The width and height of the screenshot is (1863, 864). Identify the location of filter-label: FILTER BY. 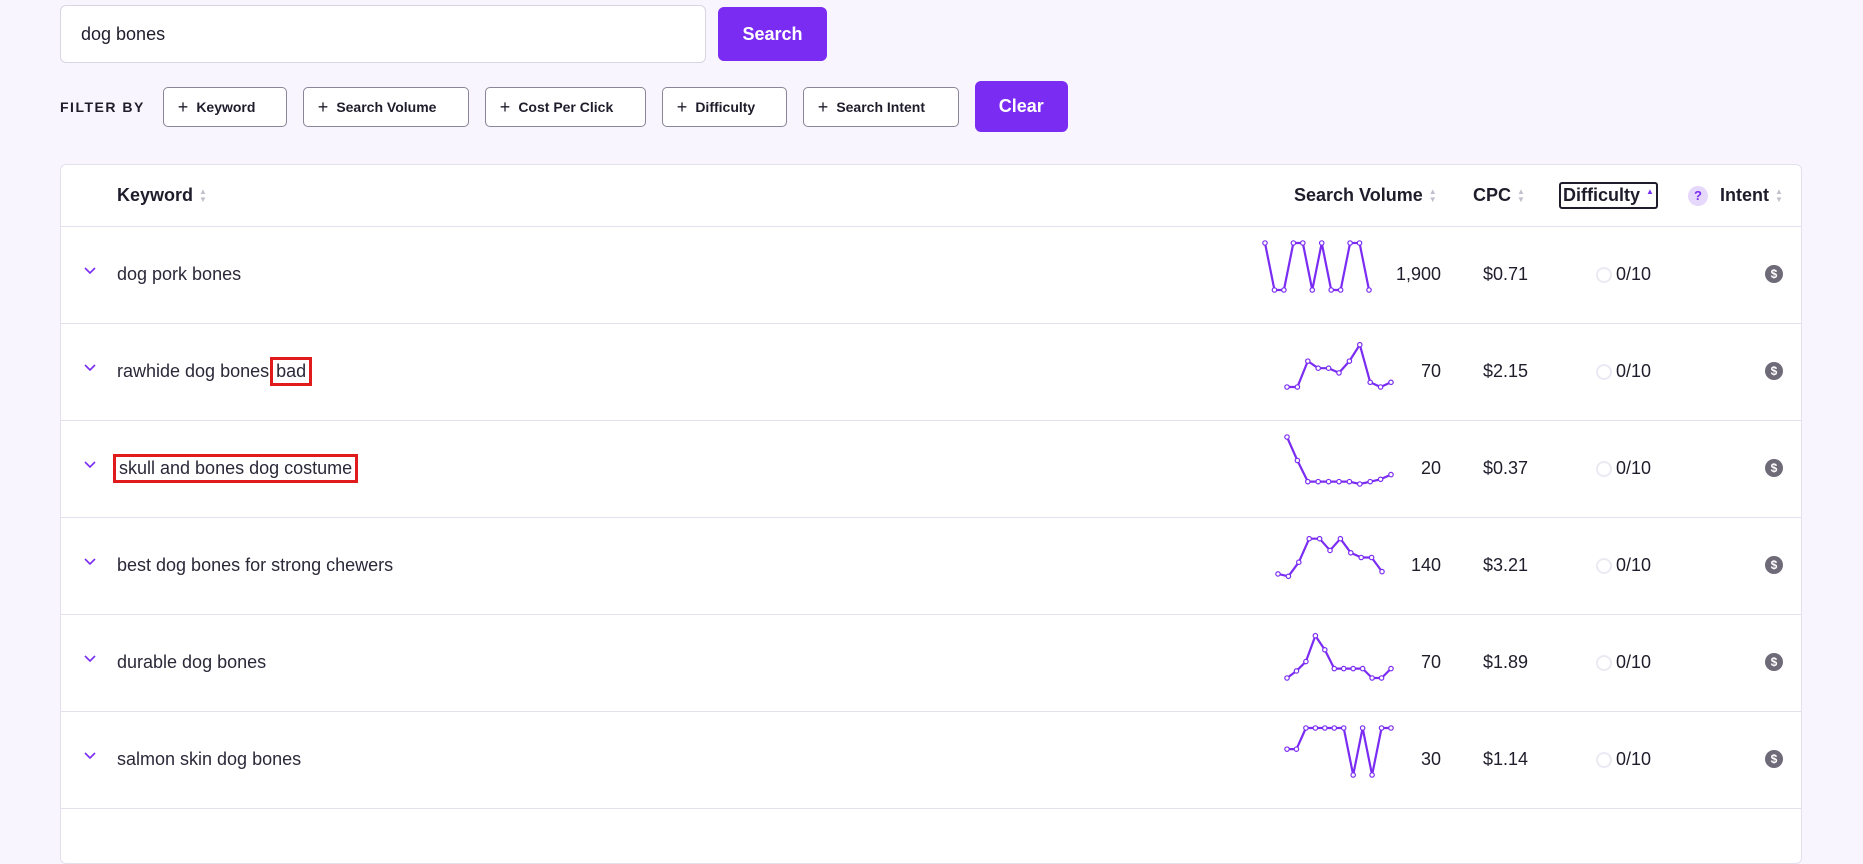
(102, 106).